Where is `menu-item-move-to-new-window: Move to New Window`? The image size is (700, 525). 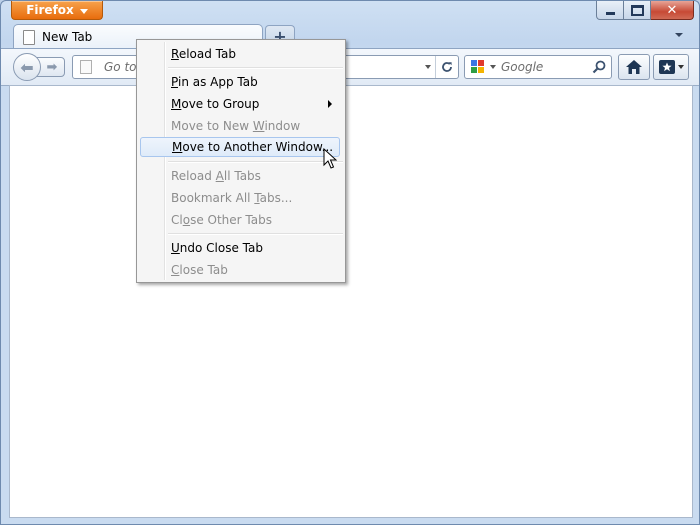 menu-item-move-to-new-window: Move to New Window is located at coordinates (240, 126).